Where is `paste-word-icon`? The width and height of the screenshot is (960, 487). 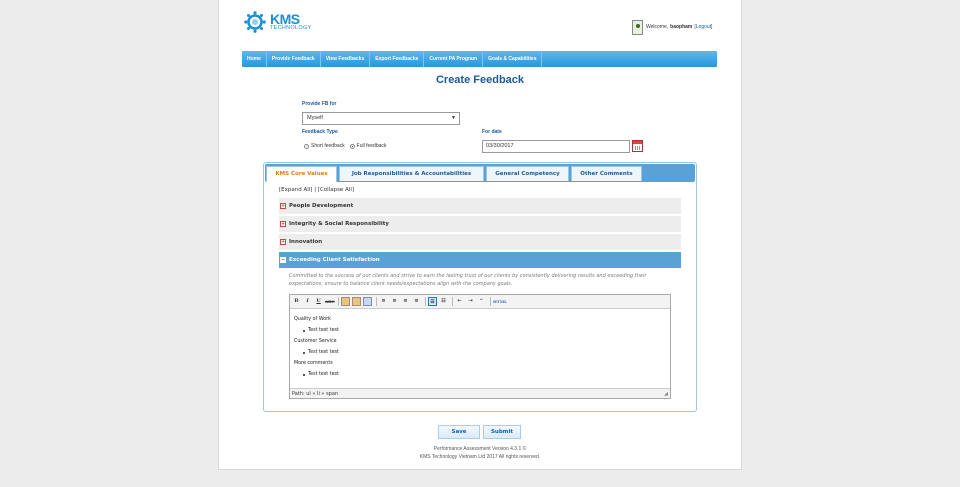
paste-word-icon is located at coordinates (367, 301).